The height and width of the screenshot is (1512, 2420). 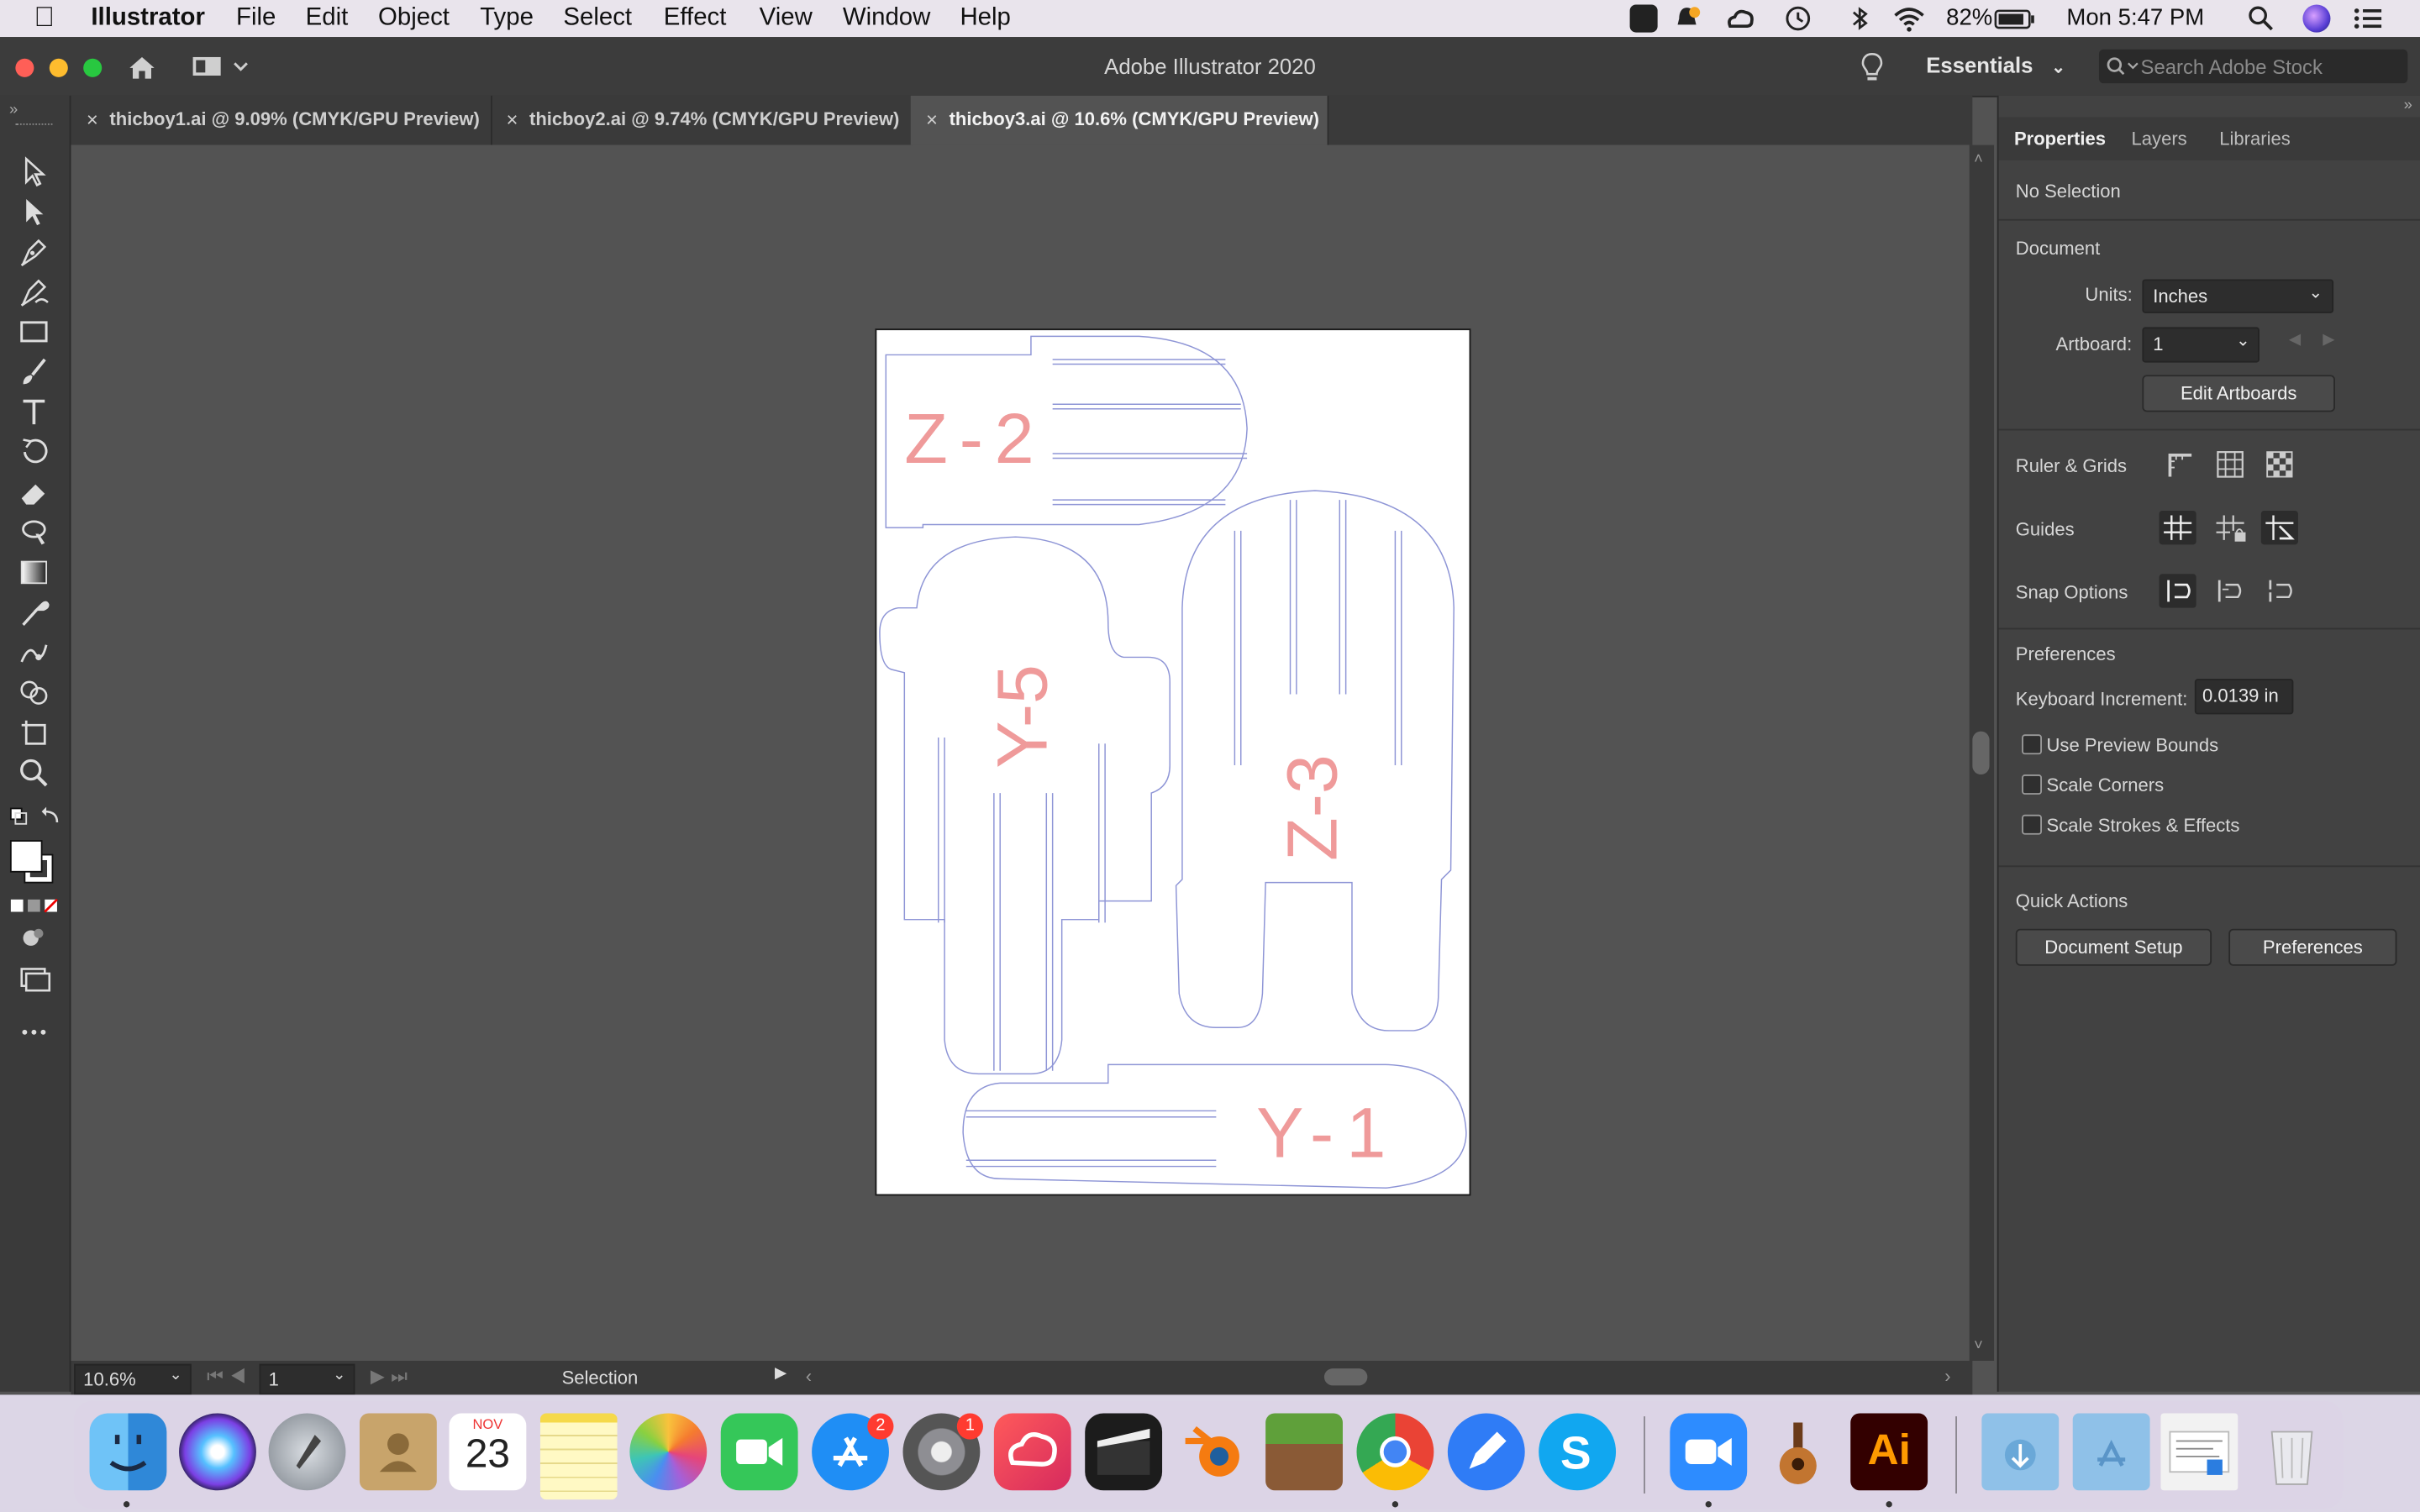 I want to click on downloads-folder-dock-icon, so click(x=2021, y=1452).